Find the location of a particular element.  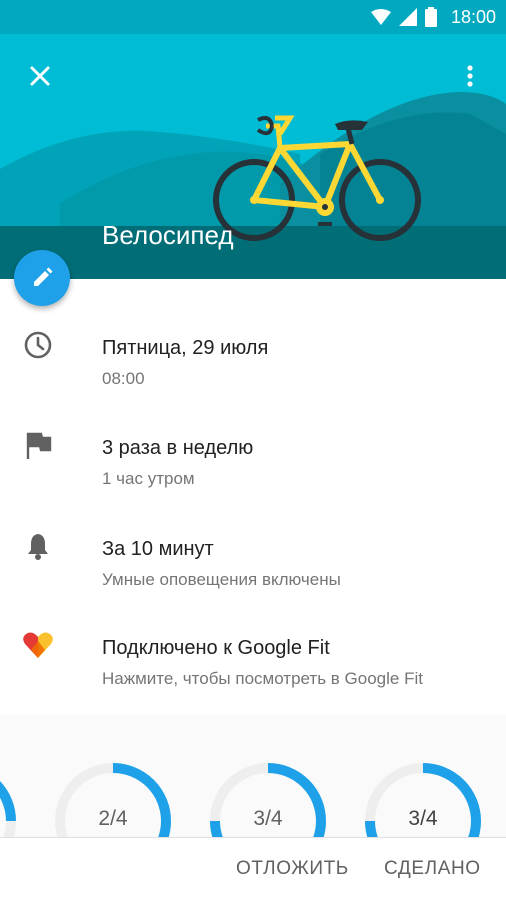

progress-ring: 2/4 is located at coordinates (113, 800).